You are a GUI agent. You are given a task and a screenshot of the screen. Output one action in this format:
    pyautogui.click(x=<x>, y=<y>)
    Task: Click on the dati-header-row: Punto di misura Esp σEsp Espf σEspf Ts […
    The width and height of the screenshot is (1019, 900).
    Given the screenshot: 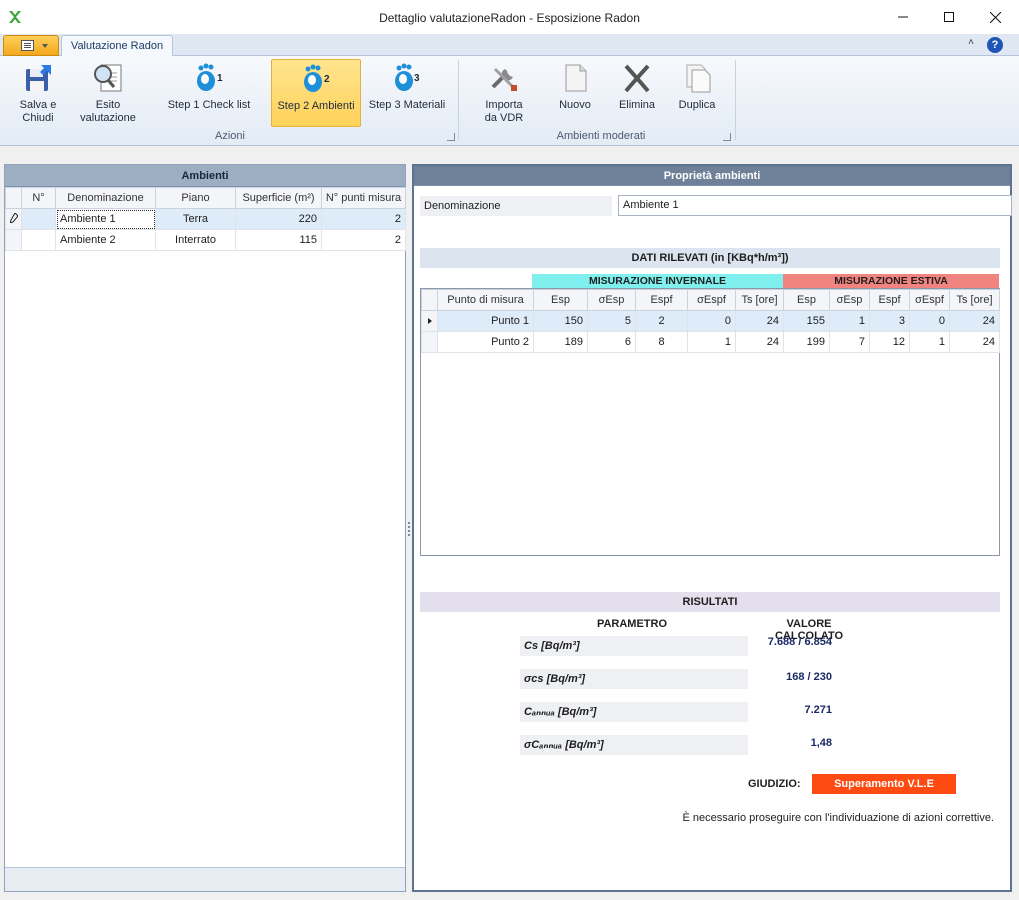 What is the action you would take?
    pyautogui.click(x=710, y=300)
    